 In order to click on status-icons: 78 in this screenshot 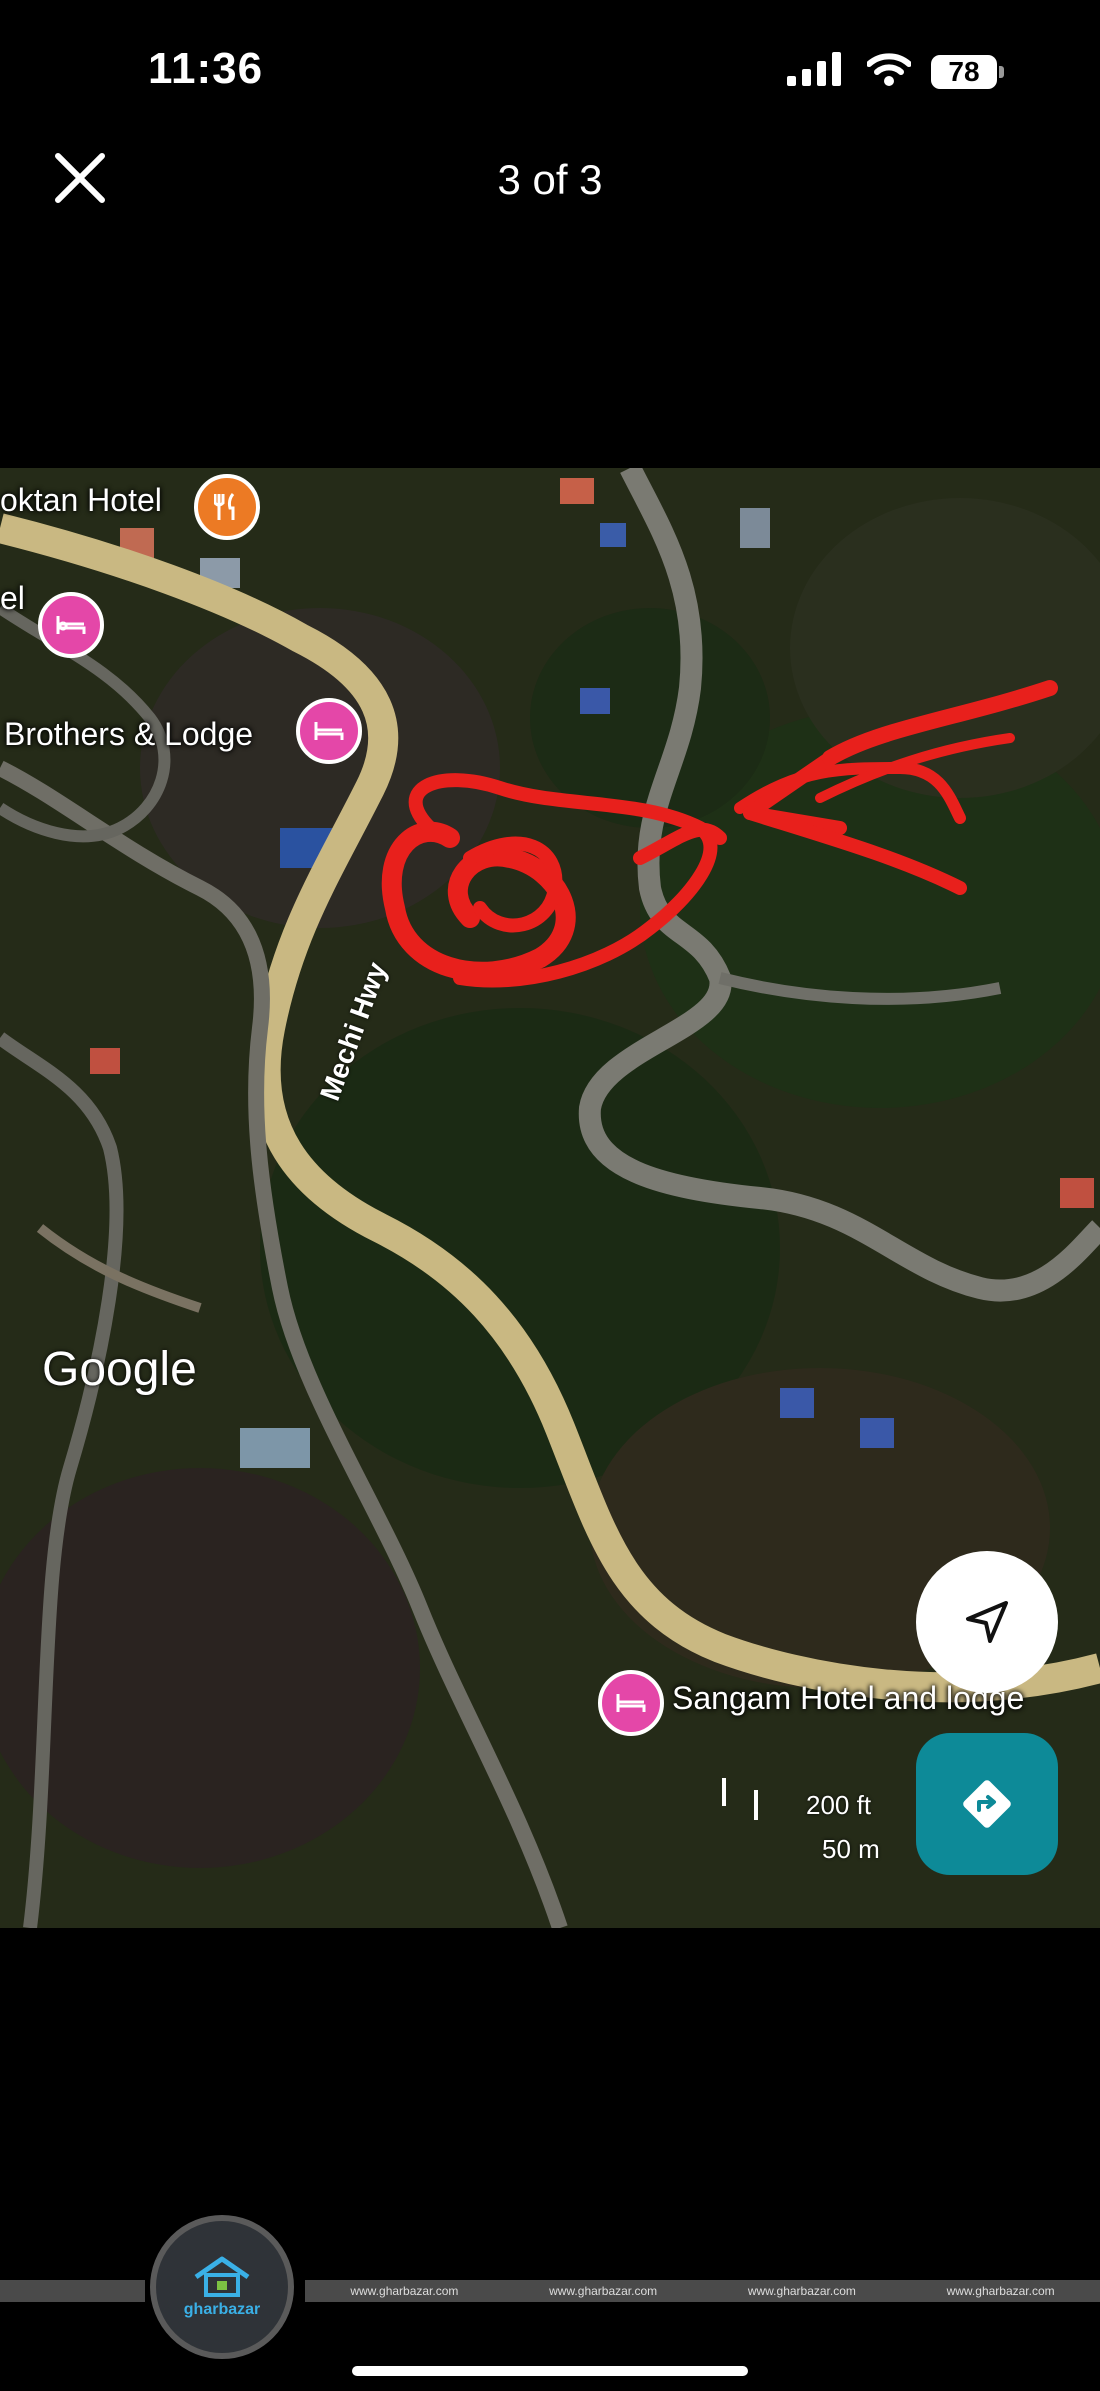, I will do `click(895, 71)`.